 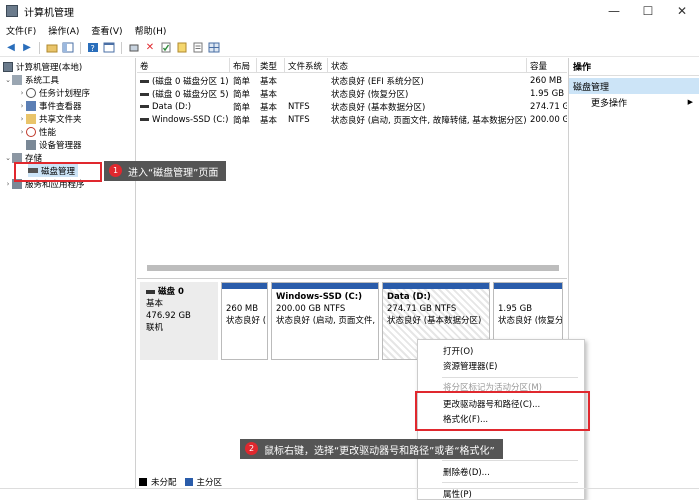 I want to click on triangle-right-icon: ▶, so click(x=690, y=102).